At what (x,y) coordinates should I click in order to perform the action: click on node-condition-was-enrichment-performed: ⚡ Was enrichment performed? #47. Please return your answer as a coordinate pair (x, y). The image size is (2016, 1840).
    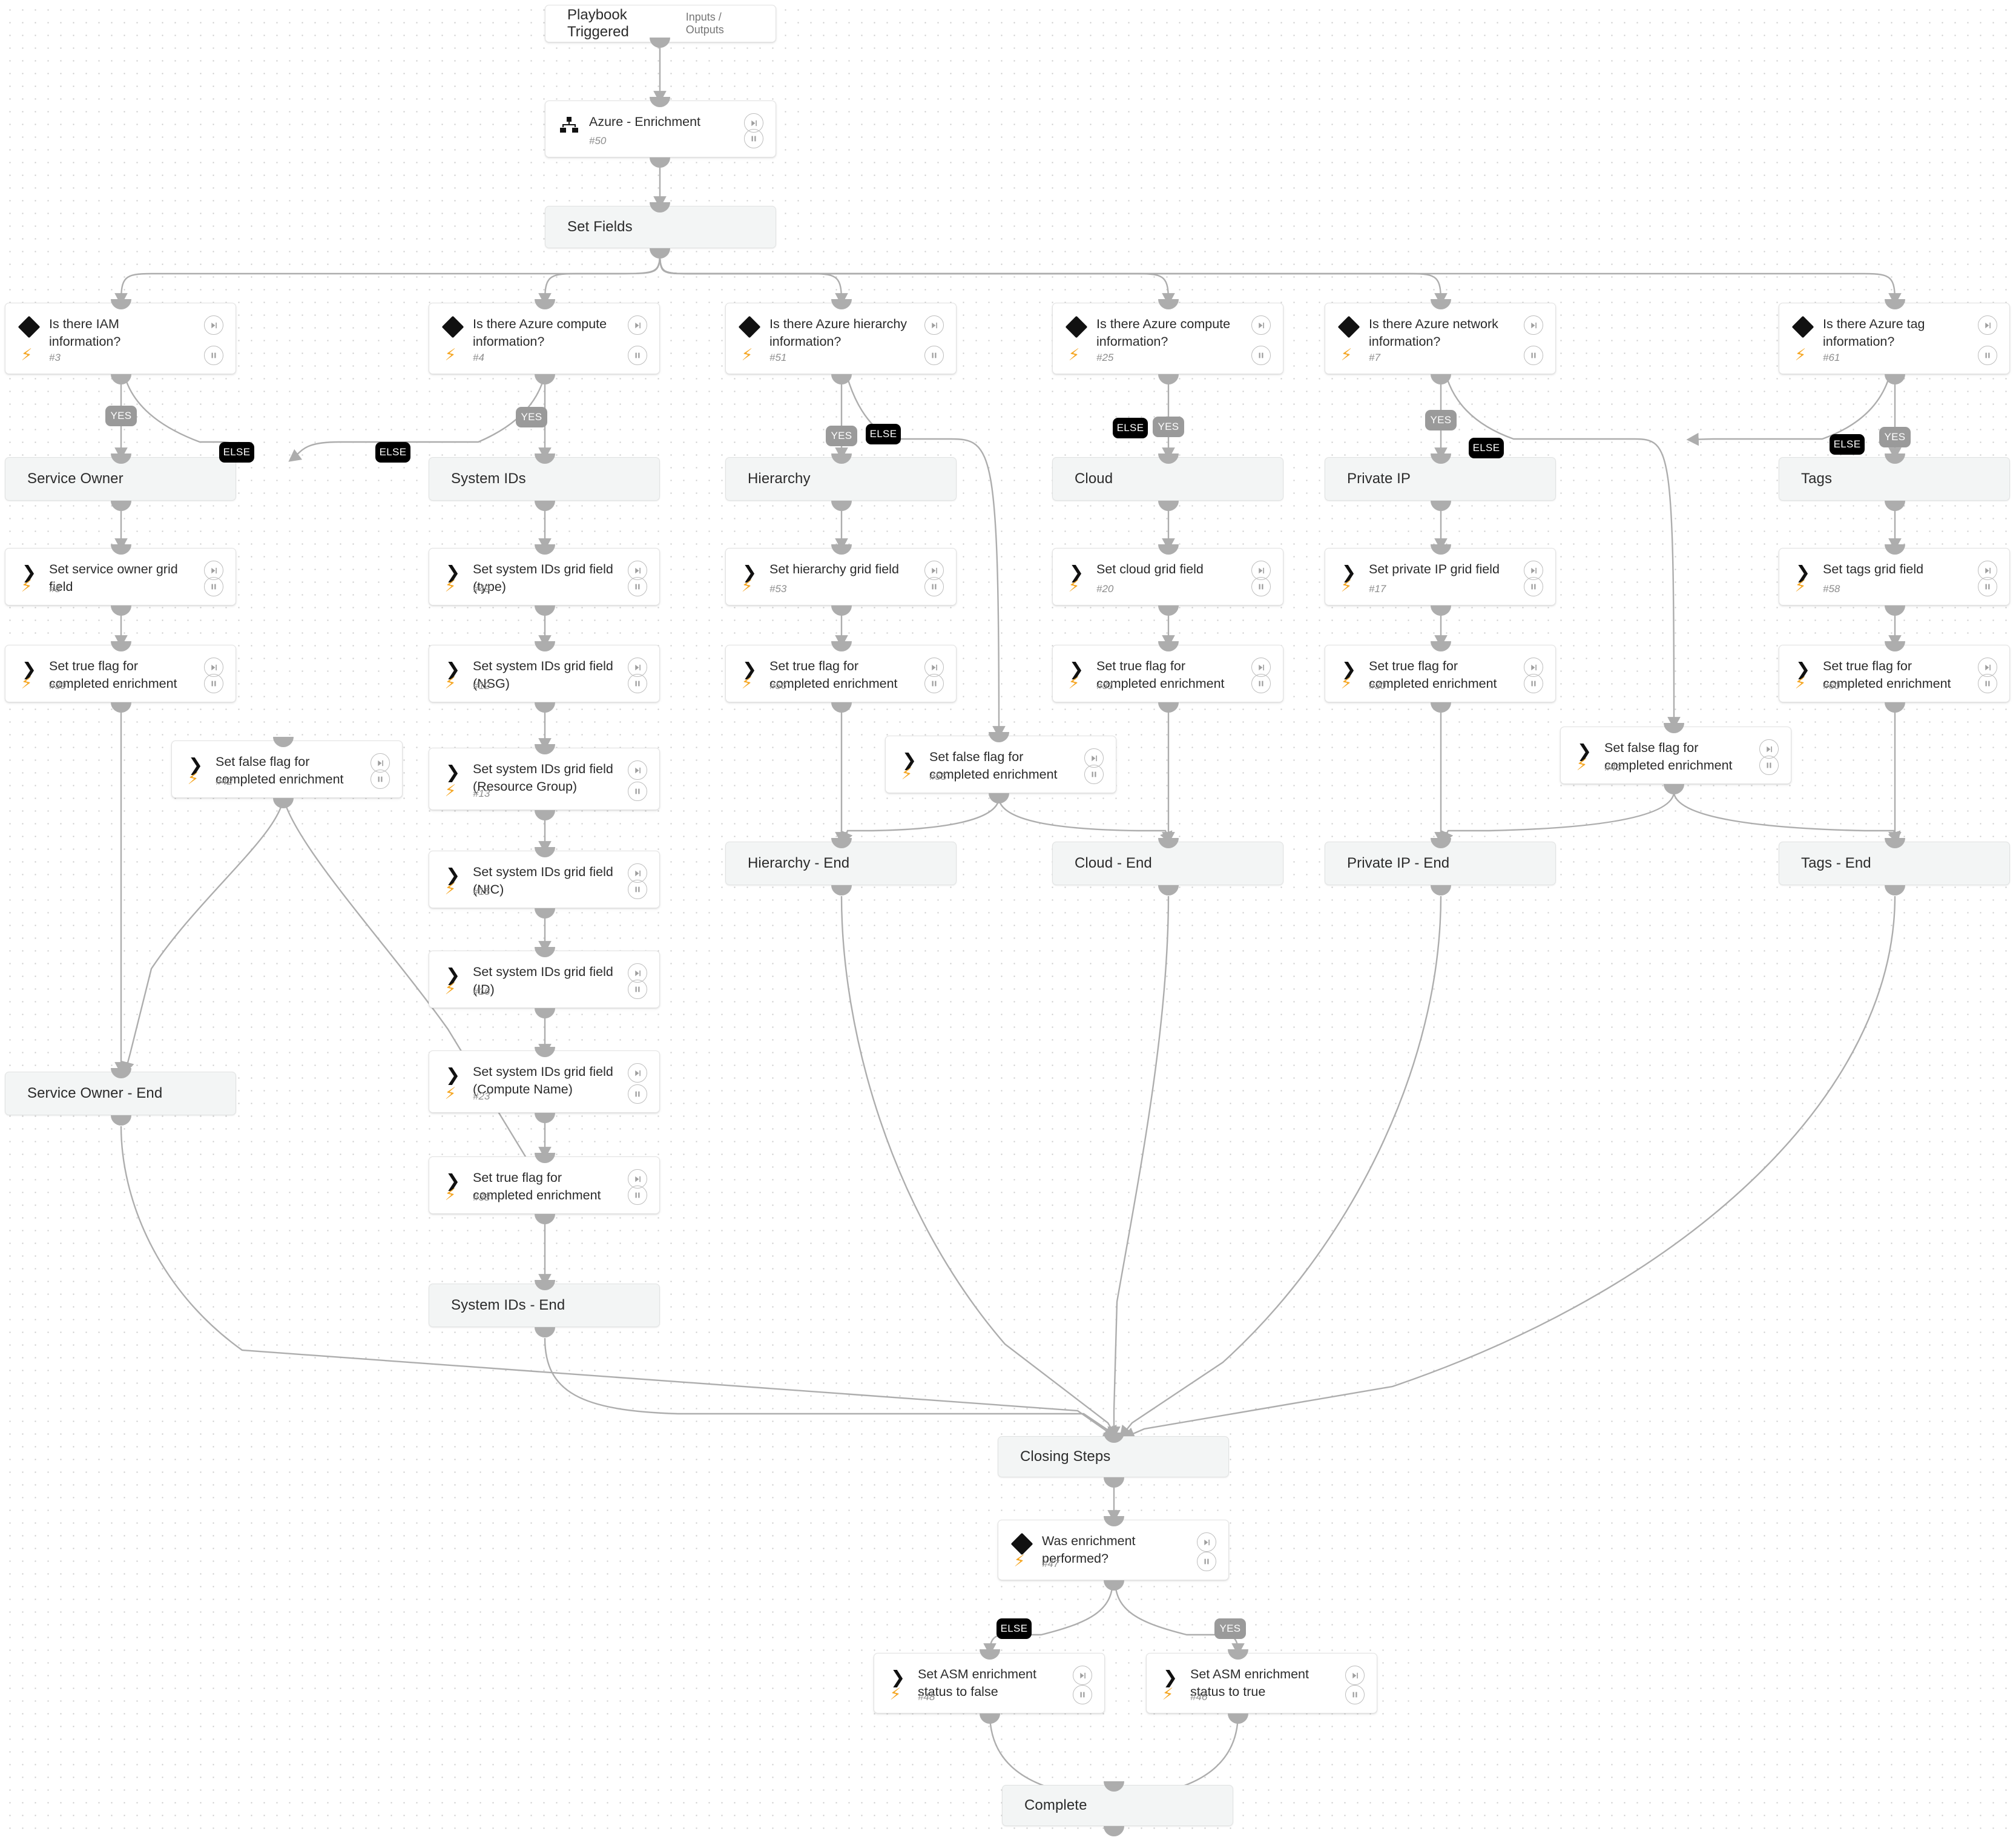
    Looking at the image, I should click on (1113, 1550).